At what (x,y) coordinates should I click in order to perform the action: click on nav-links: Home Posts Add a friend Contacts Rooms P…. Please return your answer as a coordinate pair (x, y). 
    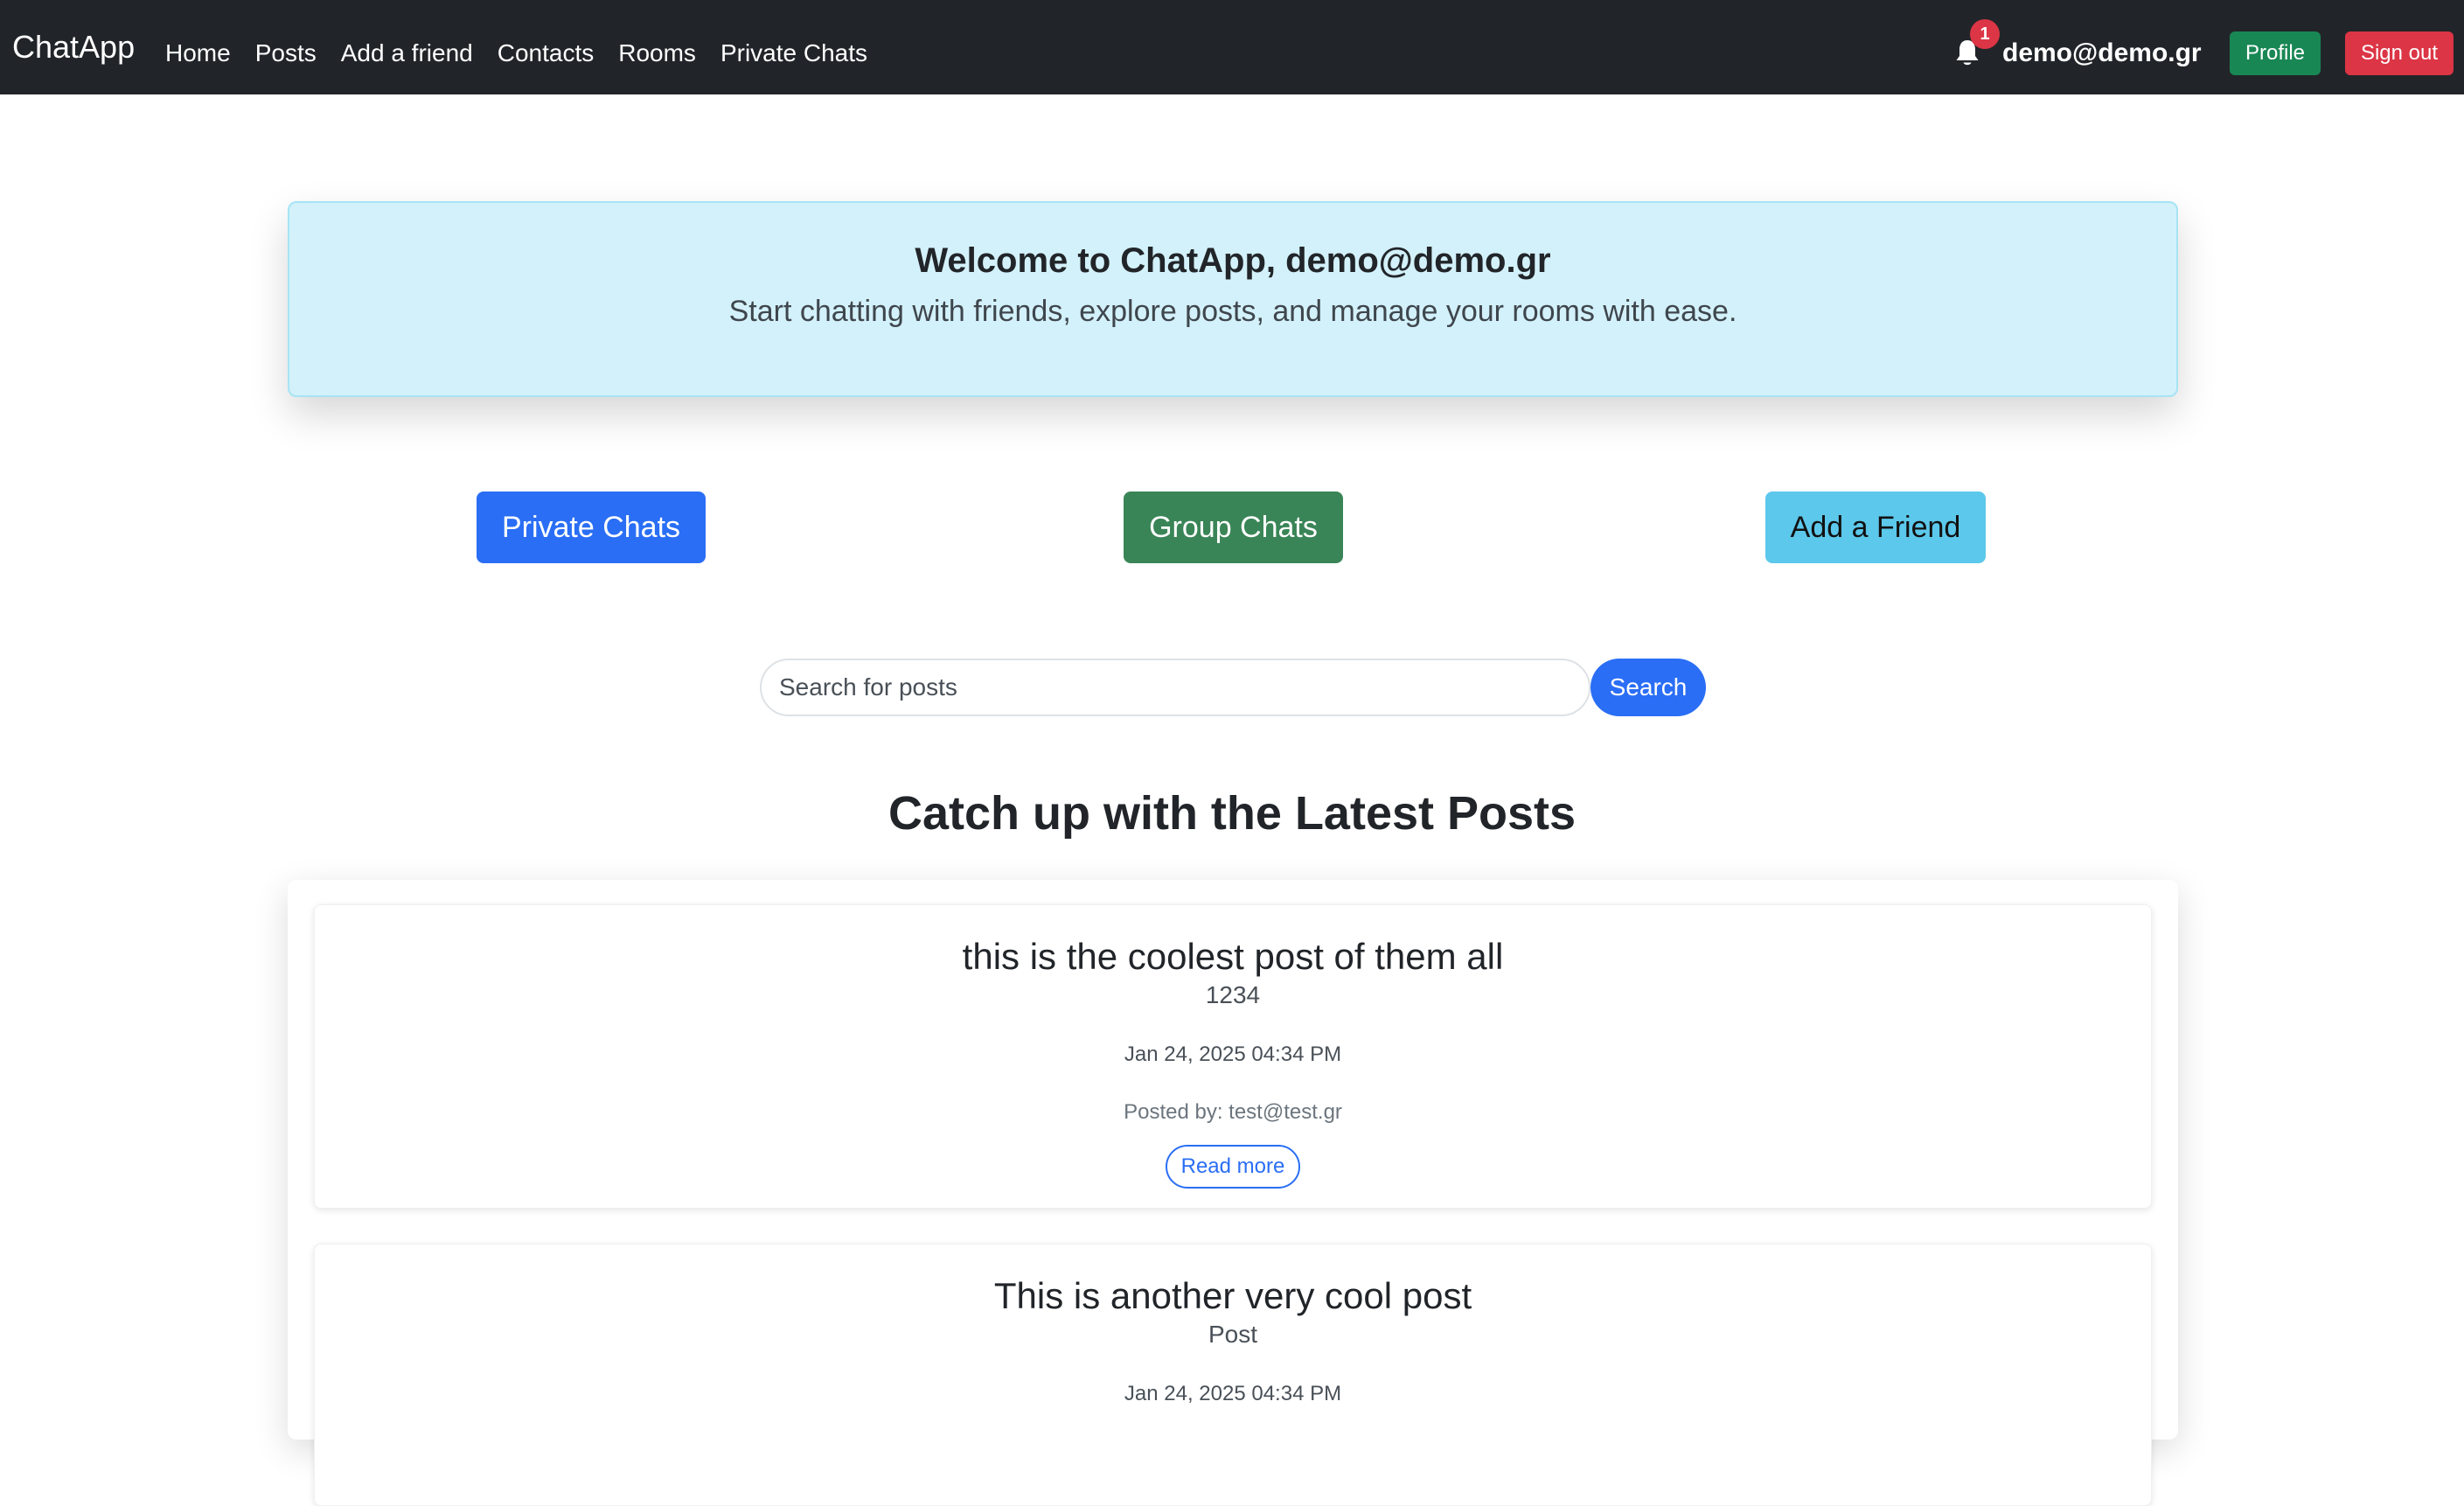
    Looking at the image, I should click on (528, 53).